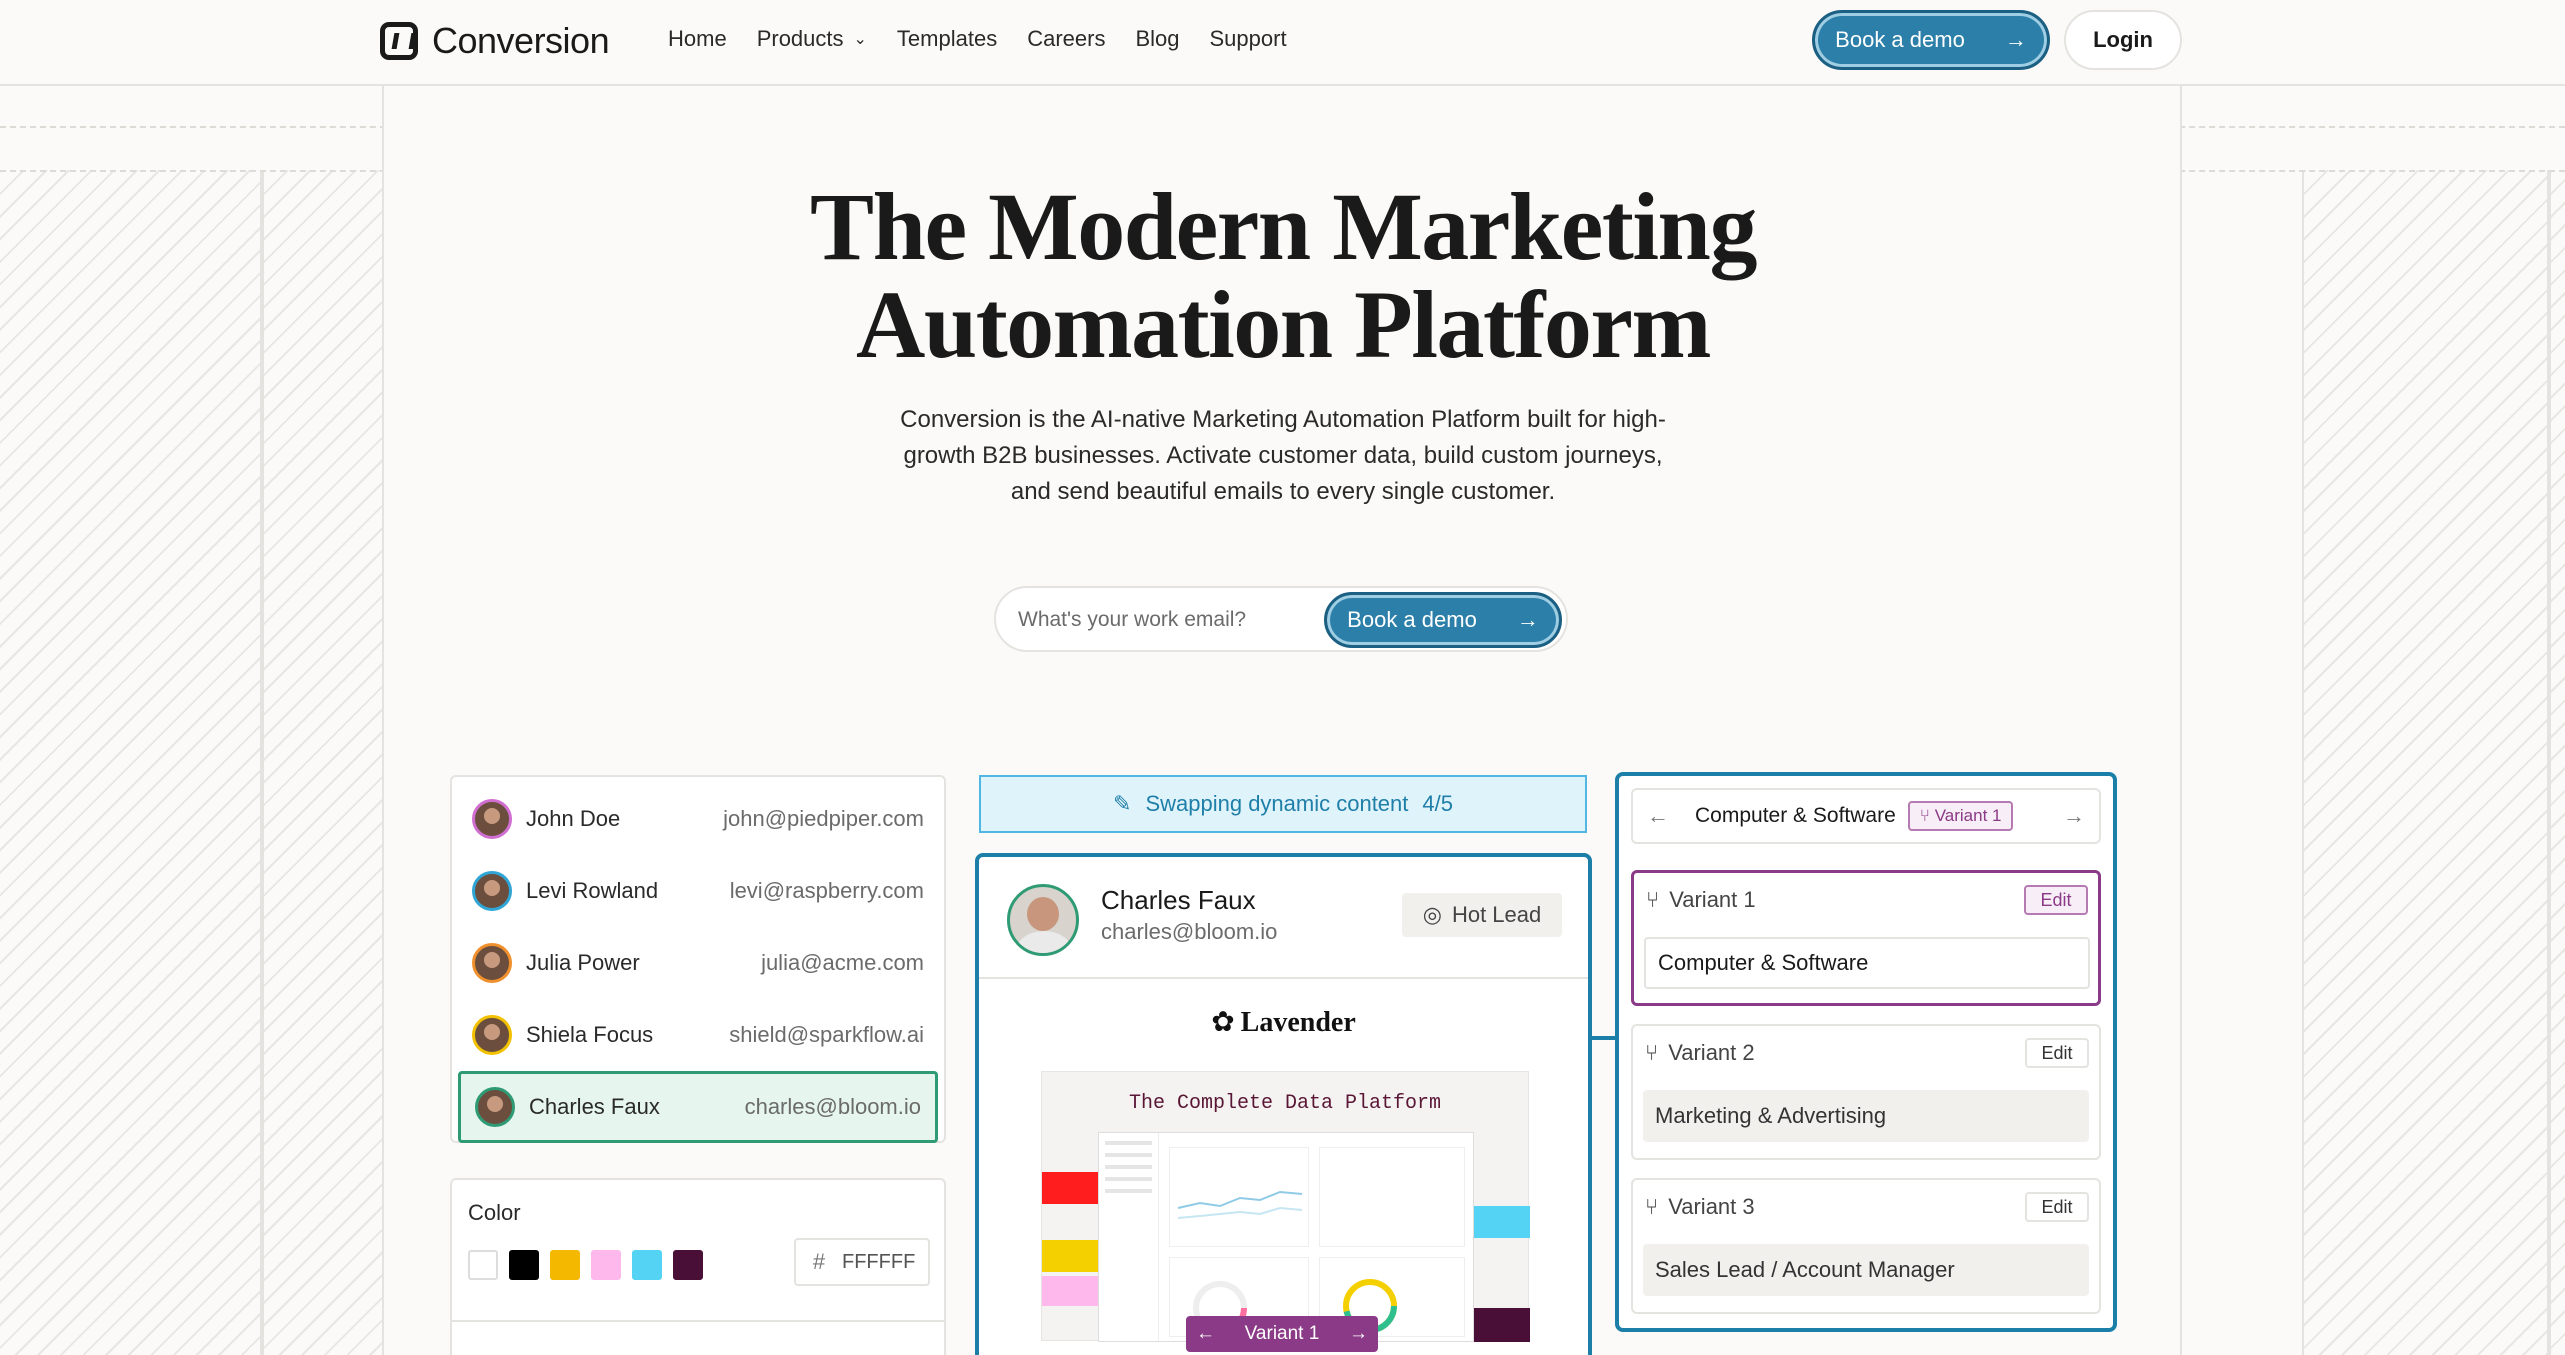 This screenshot has height=1355, width=2565. I want to click on hatched-rail-right, so click(2425, 762).